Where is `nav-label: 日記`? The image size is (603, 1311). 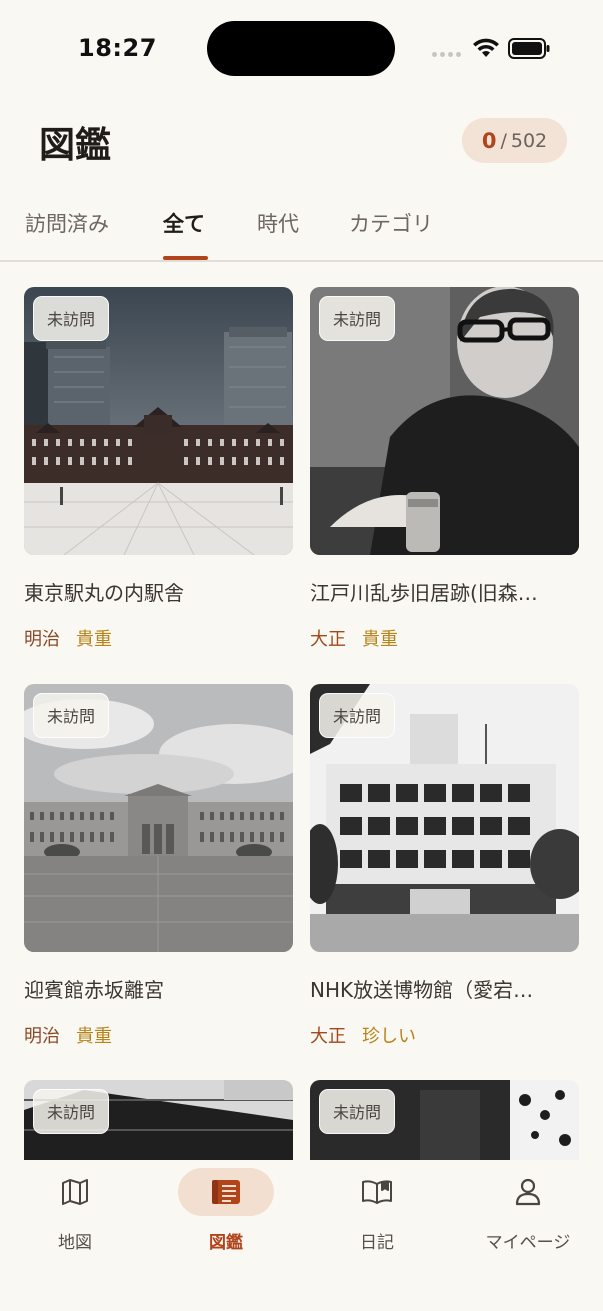
nav-label: 日記 is located at coordinates (377, 1243).